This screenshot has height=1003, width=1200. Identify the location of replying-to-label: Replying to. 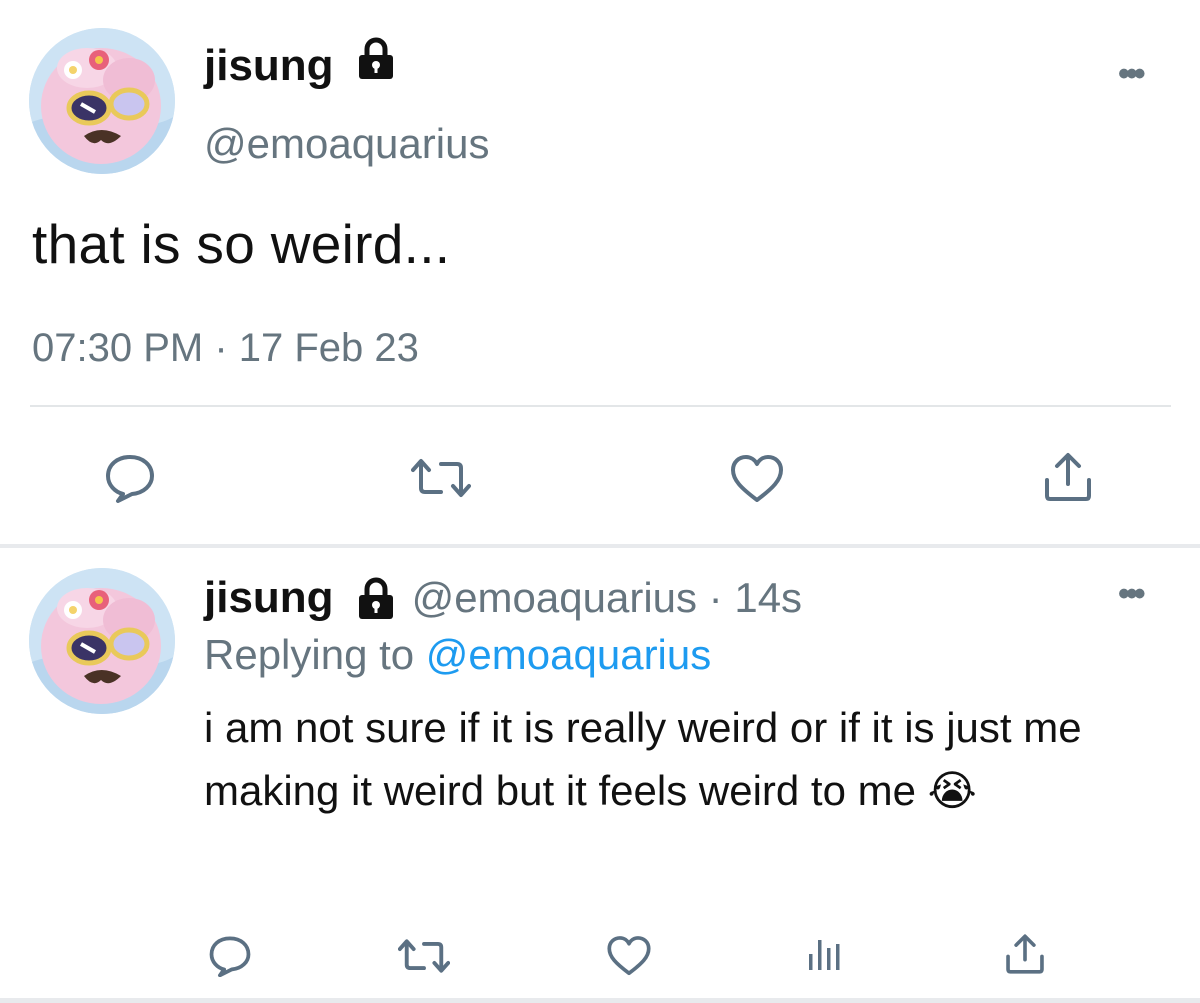
(315, 654).